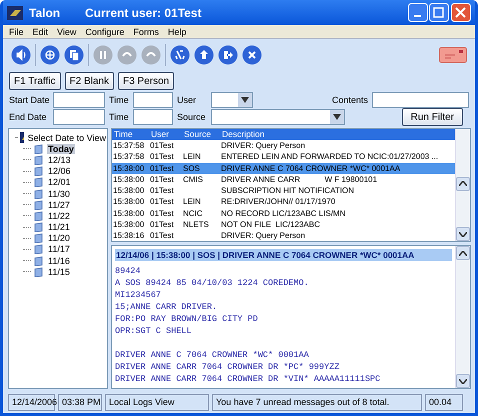 Image resolution: width=478 pixels, height=416 pixels. I want to click on message-line: DRIVER ANNE CARR 7064 CROWNER DR *PC* 999YZZ, so click(227, 367).